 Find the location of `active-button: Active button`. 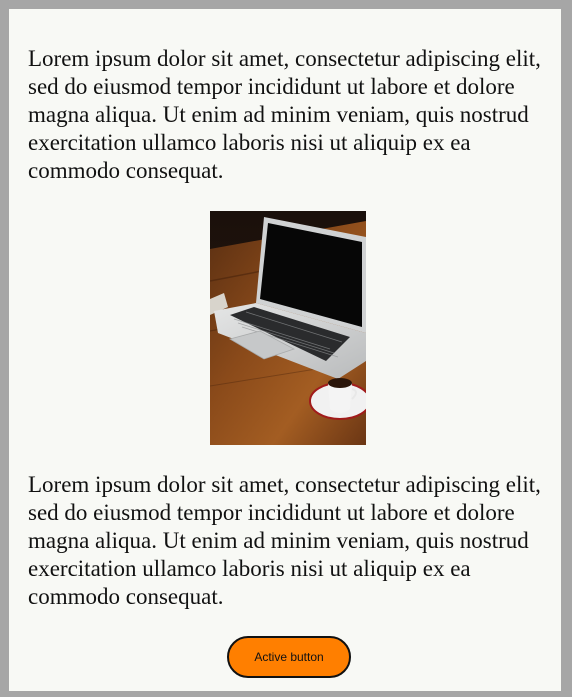

active-button: Active button is located at coordinates (289, 657).